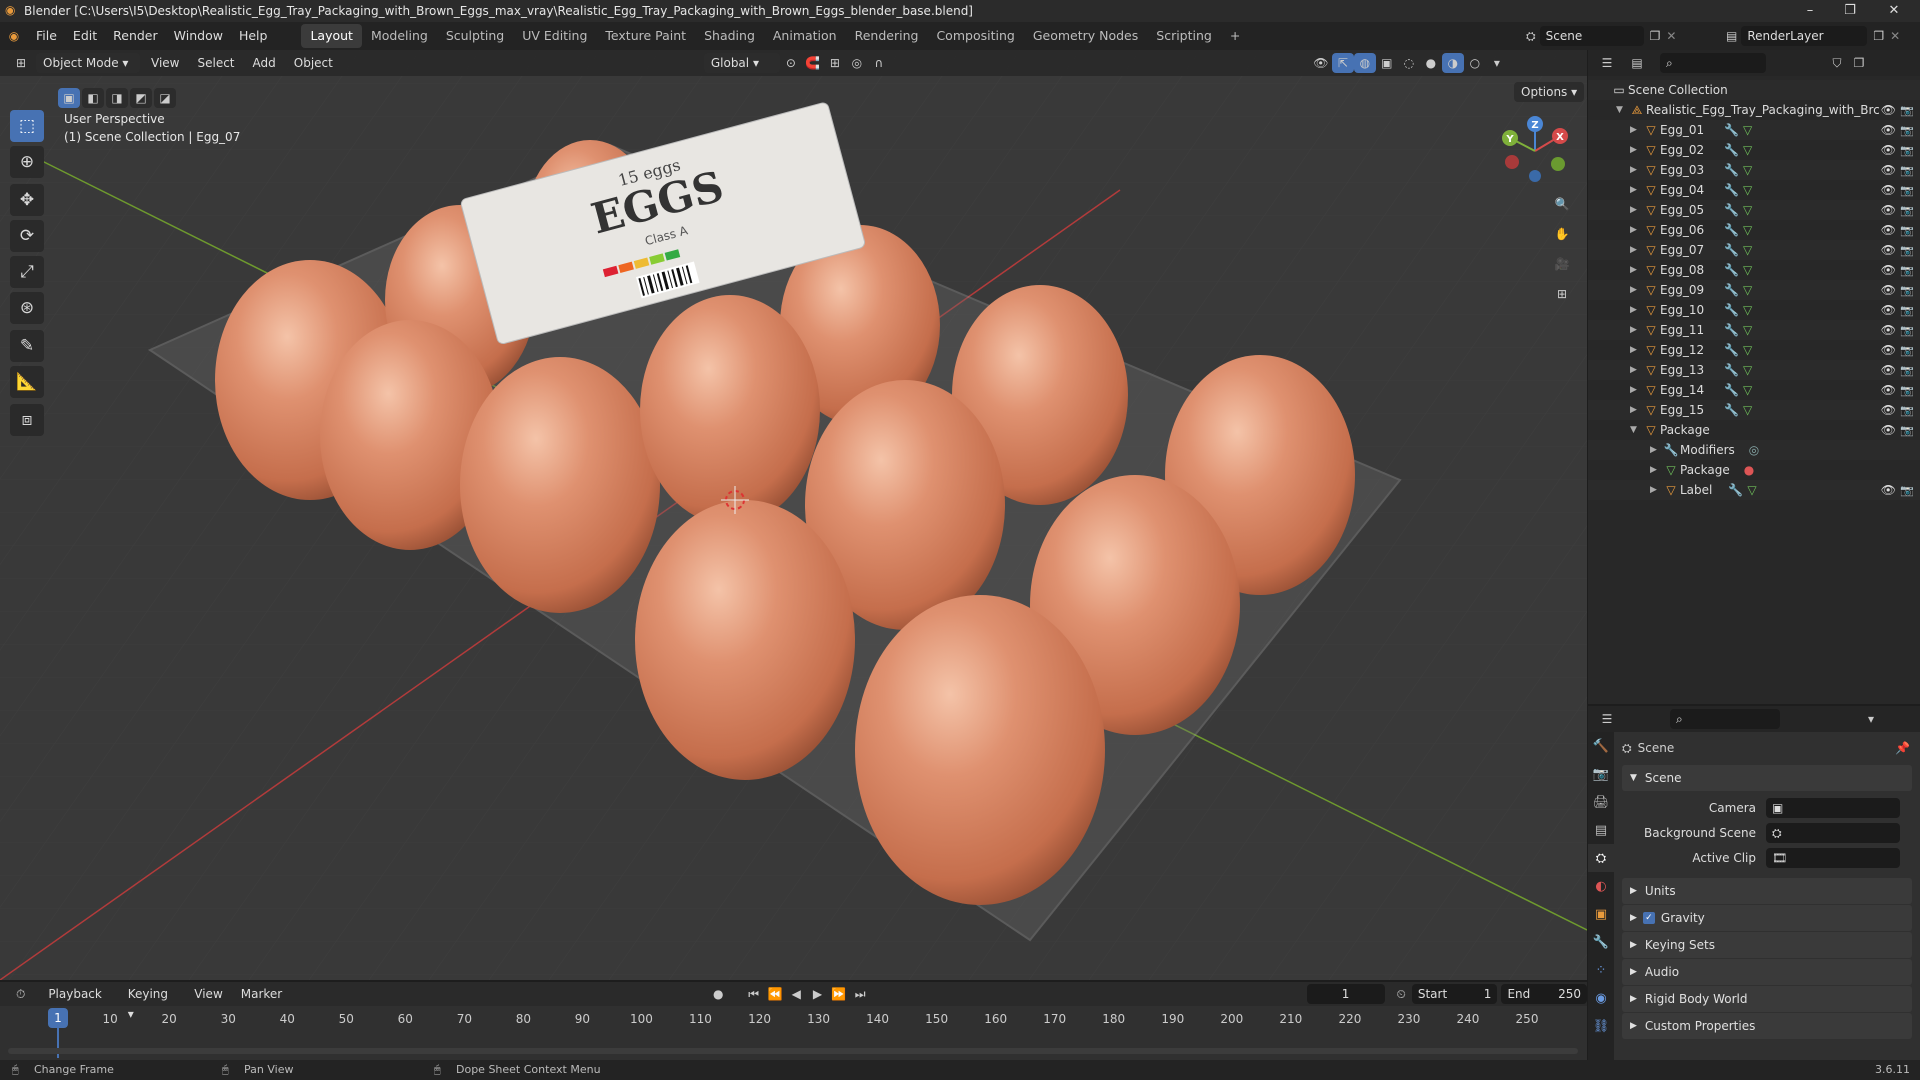  Describe the element at coordinates (1754, 370) in the screenshot. I see `tree-row-egg: ▶ ▽ Egg_13 🔧 ▽ 👁 📷` at that location.